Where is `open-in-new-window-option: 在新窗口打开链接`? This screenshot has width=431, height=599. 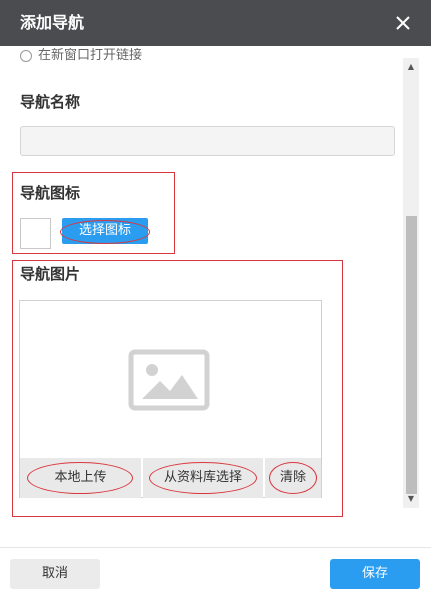
open-in-new-window-option: 在新窗口打开链接 is located at coordinates (81, 56).